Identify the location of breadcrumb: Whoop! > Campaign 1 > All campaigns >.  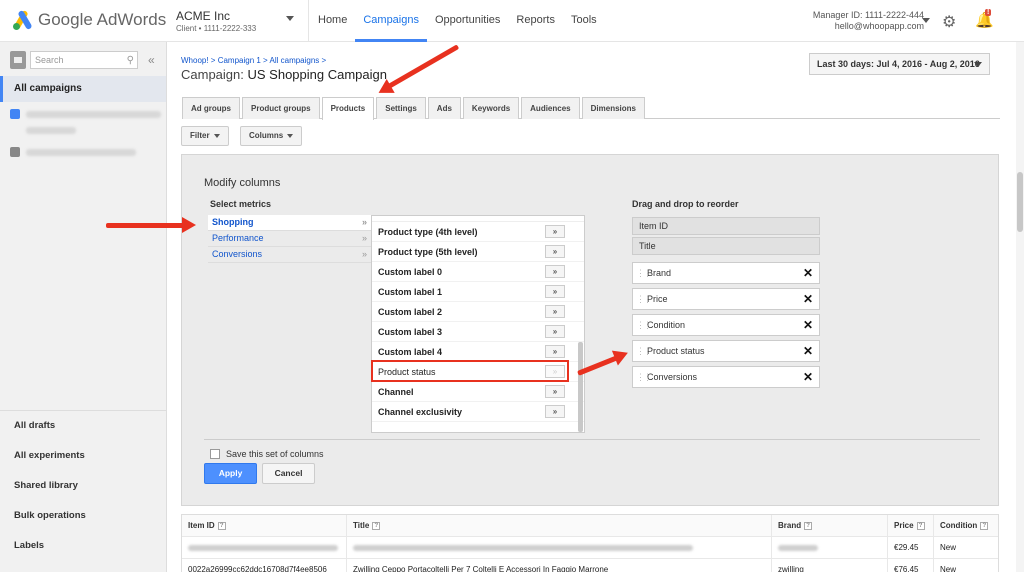
(253, 60).